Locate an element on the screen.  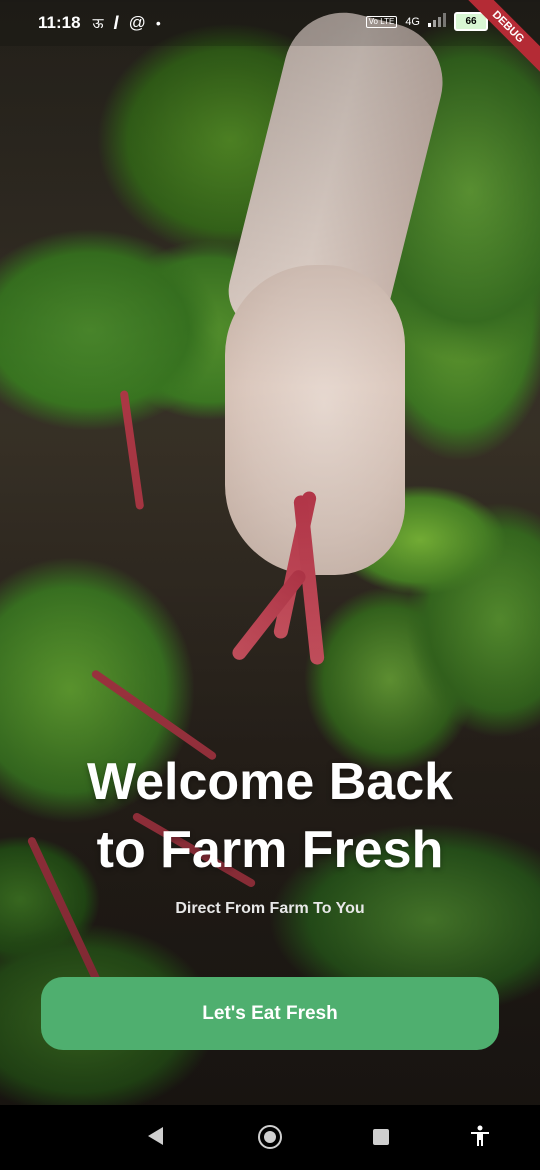
sim-text-icon: ऊ is located at coordinates (98, 22).